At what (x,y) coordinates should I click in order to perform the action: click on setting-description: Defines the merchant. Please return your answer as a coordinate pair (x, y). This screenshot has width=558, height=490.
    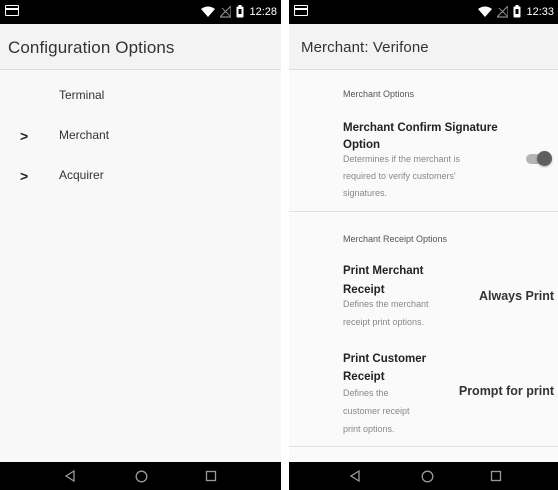
    Looking at the image, I should click on (386, 304).